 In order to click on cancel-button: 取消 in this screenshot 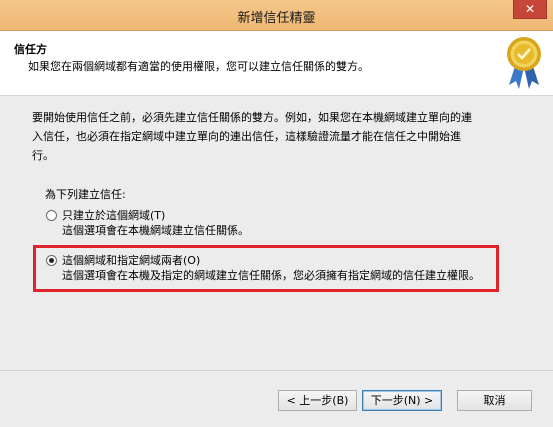, I will do `click(494, 400)`.